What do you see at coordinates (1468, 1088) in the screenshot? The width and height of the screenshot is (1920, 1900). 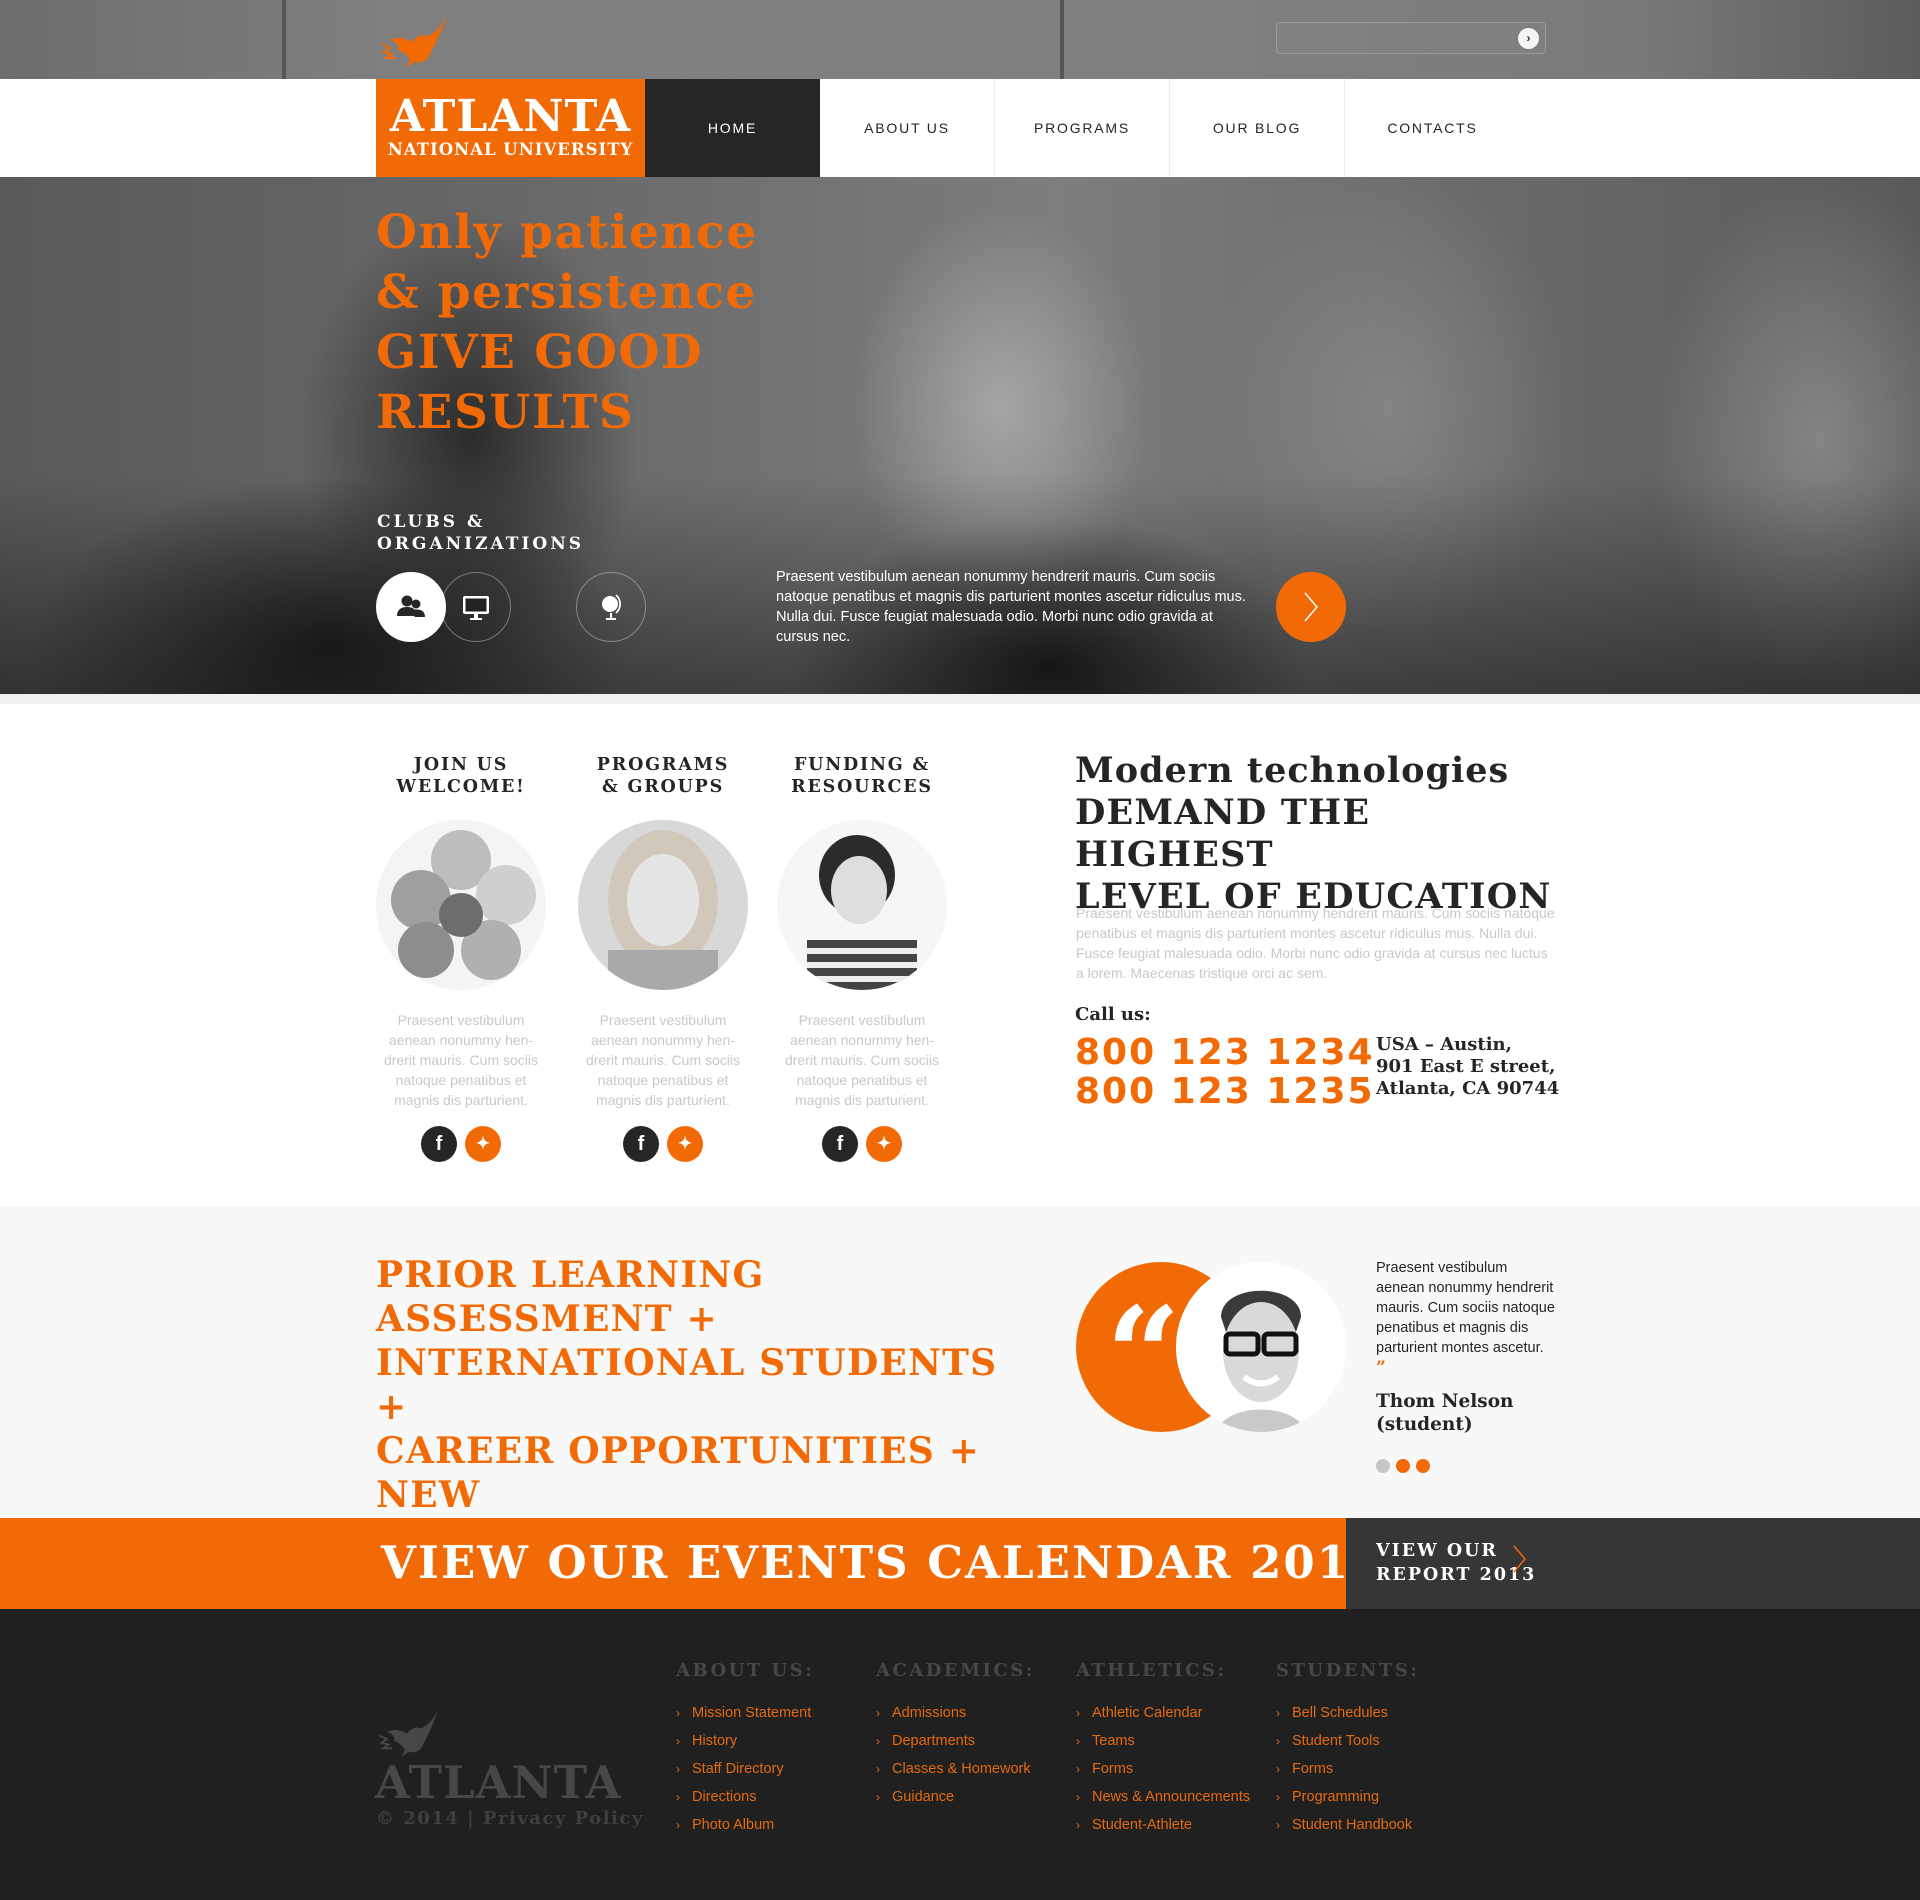 I see `address-line-3: Atlanta, CA 90744` at bounding box center [1468, 1088].